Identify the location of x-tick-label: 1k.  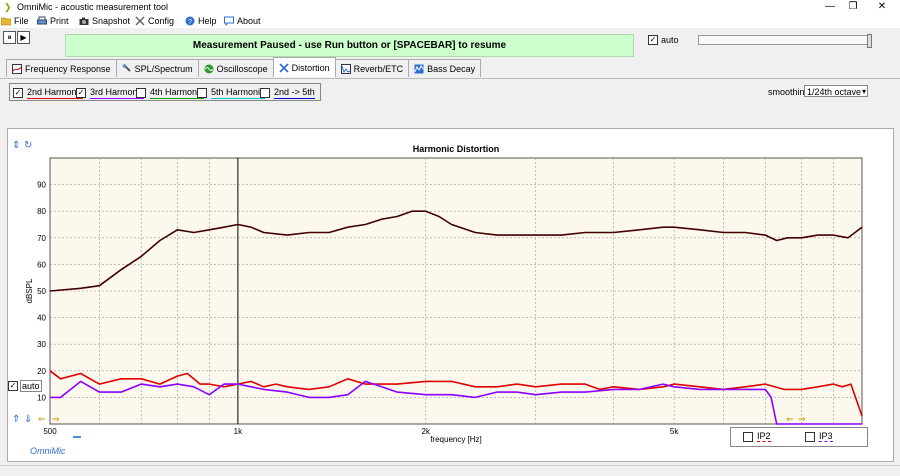
(238, 431).